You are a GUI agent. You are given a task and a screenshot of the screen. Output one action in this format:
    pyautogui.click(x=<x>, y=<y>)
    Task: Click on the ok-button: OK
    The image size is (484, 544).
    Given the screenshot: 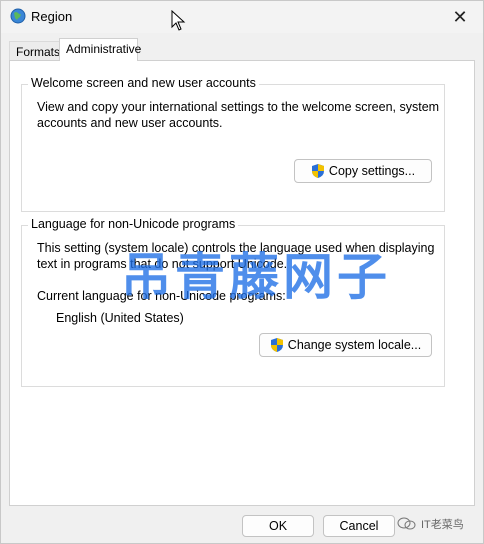 What is the action you would take?
    pyautogui.click(x=278, y=526)
    